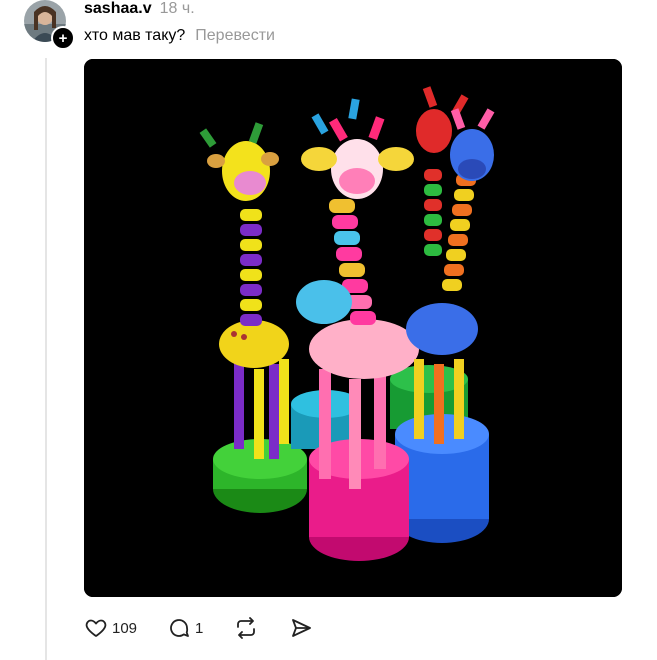 Image resolution: width=657 pixels, height=660 pixels. Describe the element at coordinates (199, 628) in the screenshot. I see `reply-count: 1` at that location.